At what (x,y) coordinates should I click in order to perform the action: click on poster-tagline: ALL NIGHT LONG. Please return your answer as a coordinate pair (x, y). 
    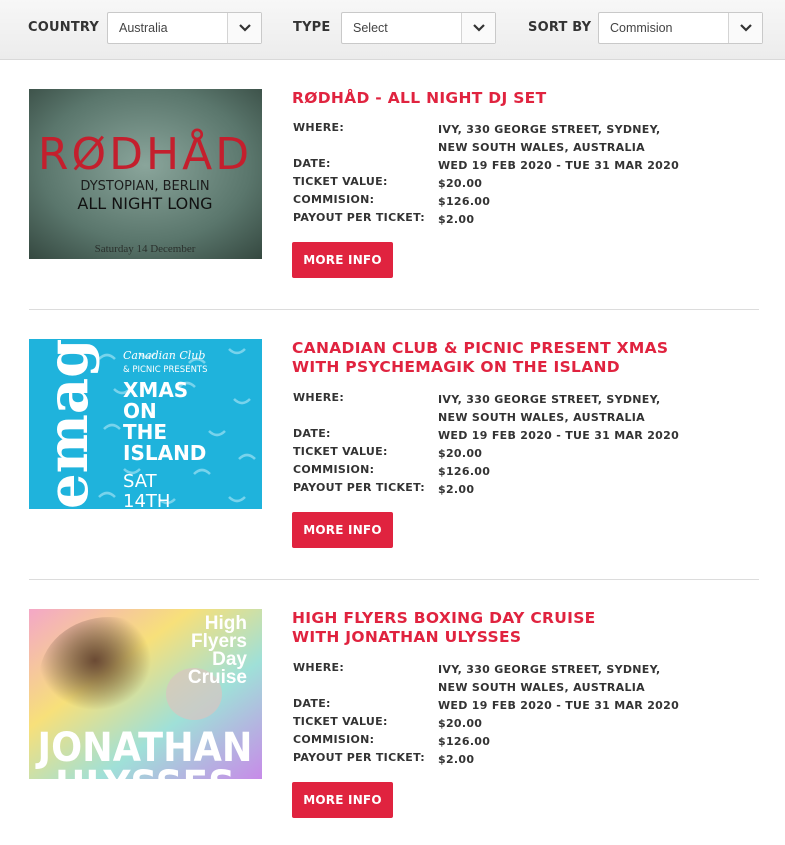
    Looking at the image, I should click on (144, 203).